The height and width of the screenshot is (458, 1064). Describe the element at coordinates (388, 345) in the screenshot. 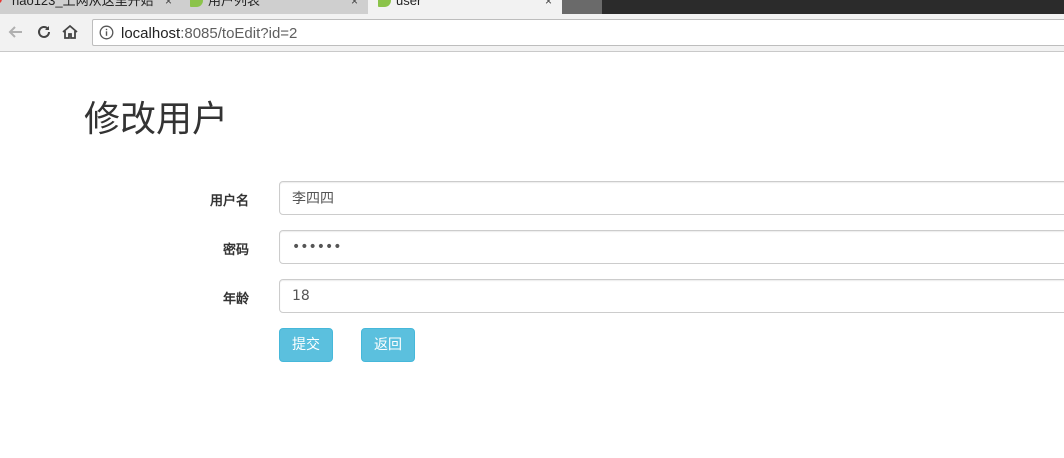

I see `back-button: 返回` at that location.